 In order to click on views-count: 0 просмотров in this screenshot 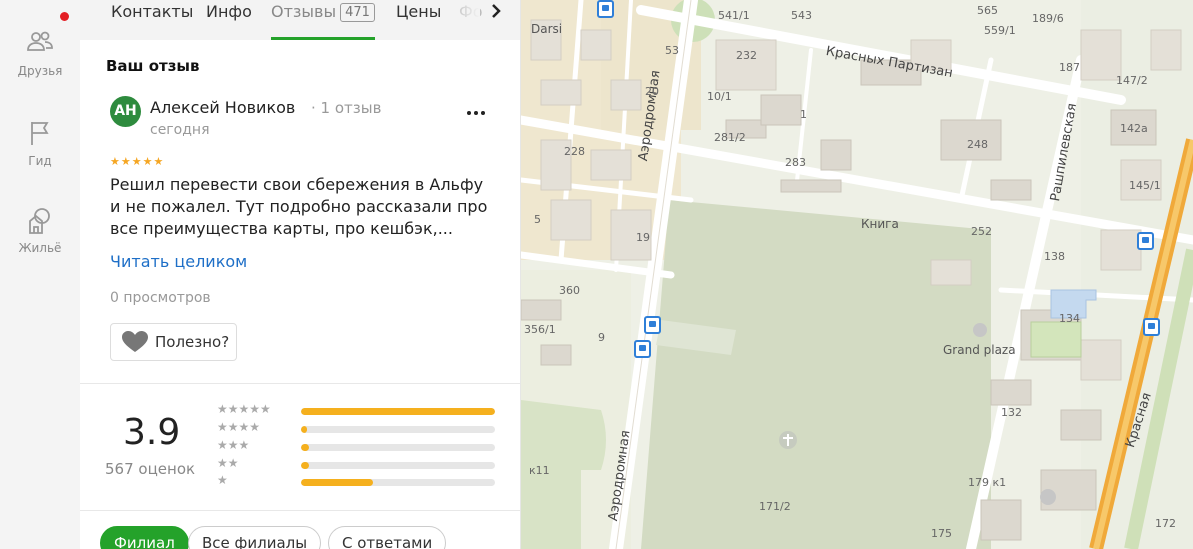, I will do `click(160, 298)`.